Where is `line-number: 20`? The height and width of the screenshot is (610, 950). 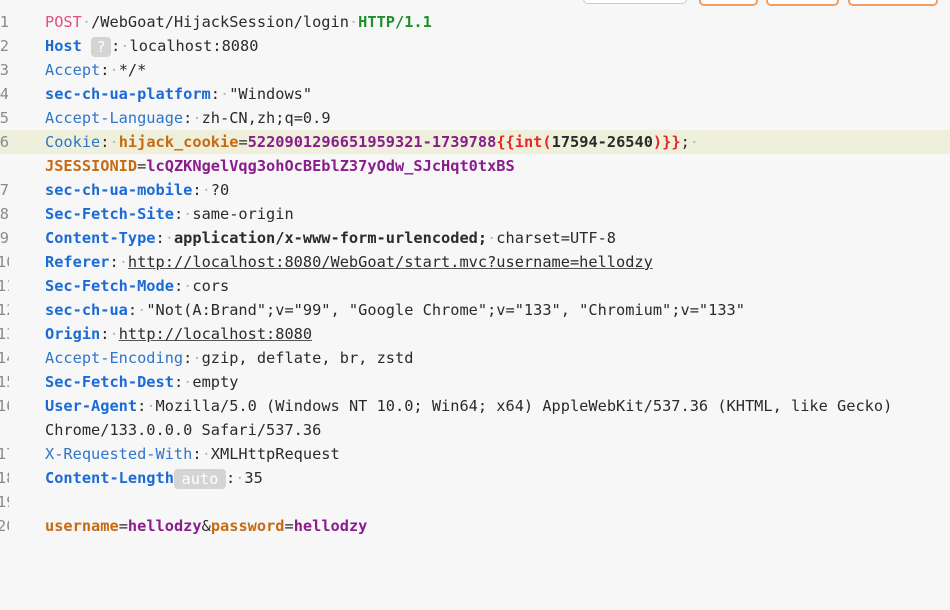
line-number: 20 is located at coordinates (4, 526).